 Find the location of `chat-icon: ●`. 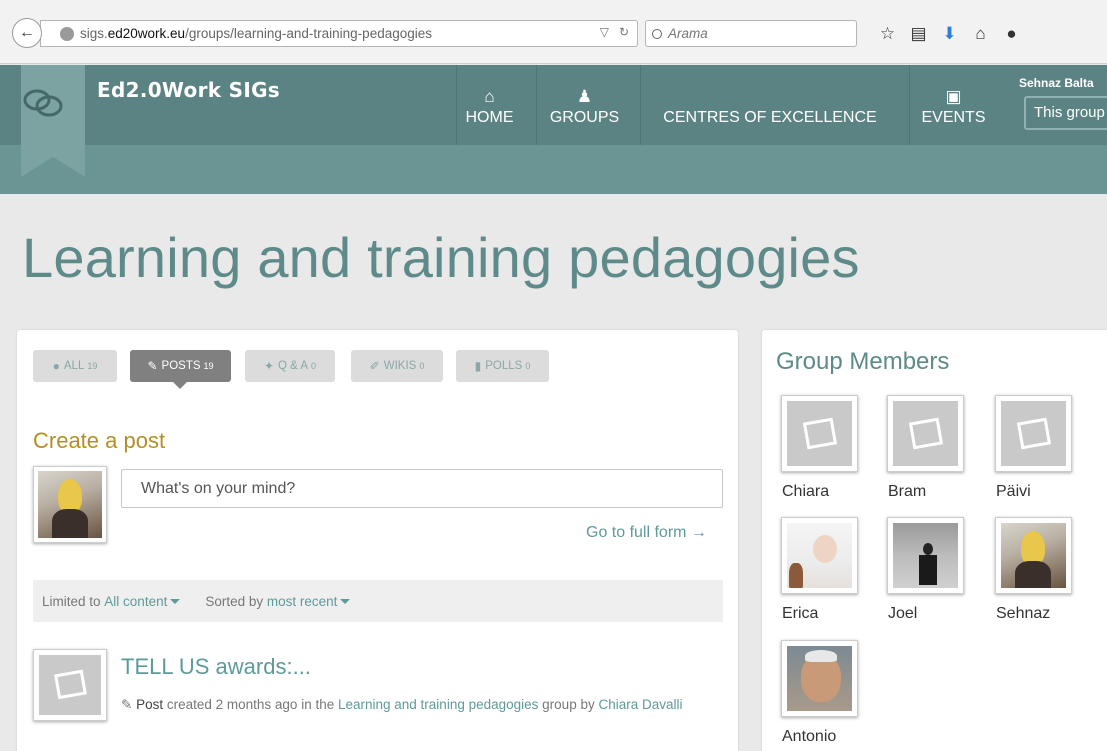

chat-icon: ● is located at coordinates (1011, 33).